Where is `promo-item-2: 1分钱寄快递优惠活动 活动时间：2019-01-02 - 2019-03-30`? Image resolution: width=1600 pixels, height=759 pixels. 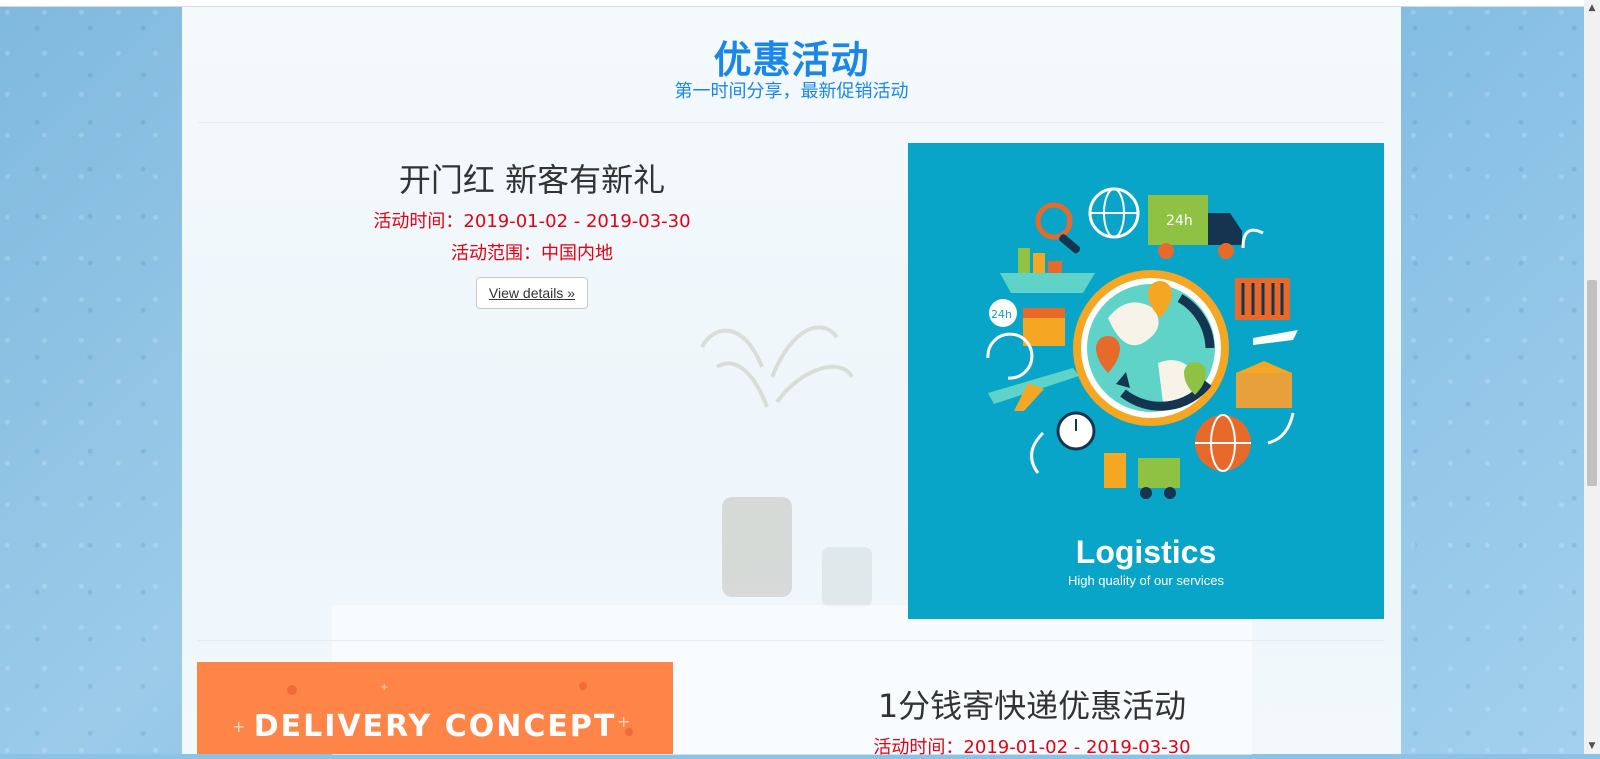 promo-item-2: 1分钱寄快递优惠活动 活动时间：2019-01-02 - 2019-03-30 is located at coordinates (1032, 720).